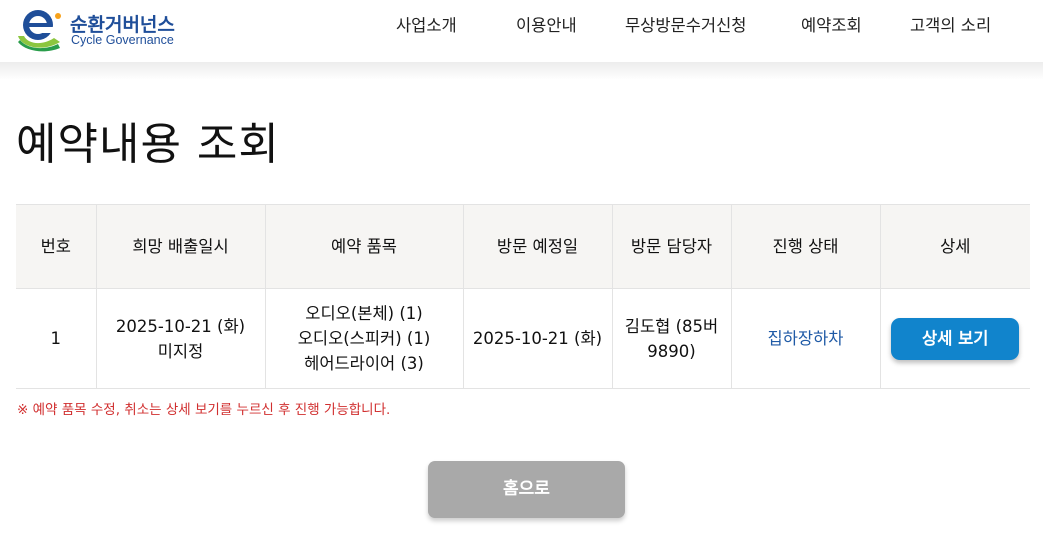  What do you see at coordinates (426, 26) in the screenshot?
I see `nav-business-intro: 사업소개` at bounding box center [426, 26].